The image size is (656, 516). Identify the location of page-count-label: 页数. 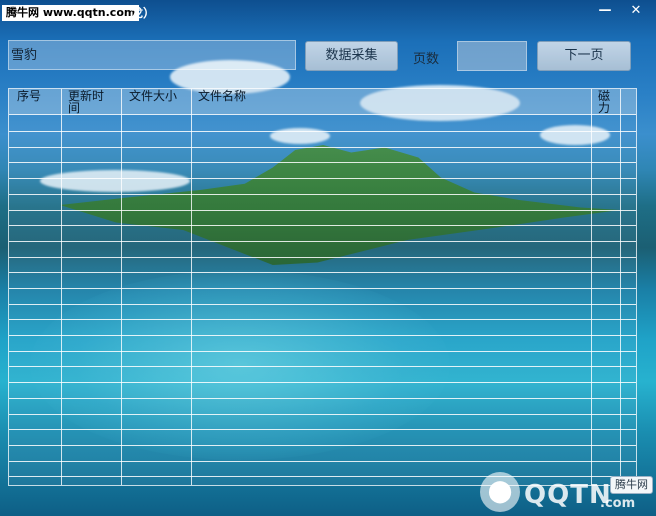
(426, 59).